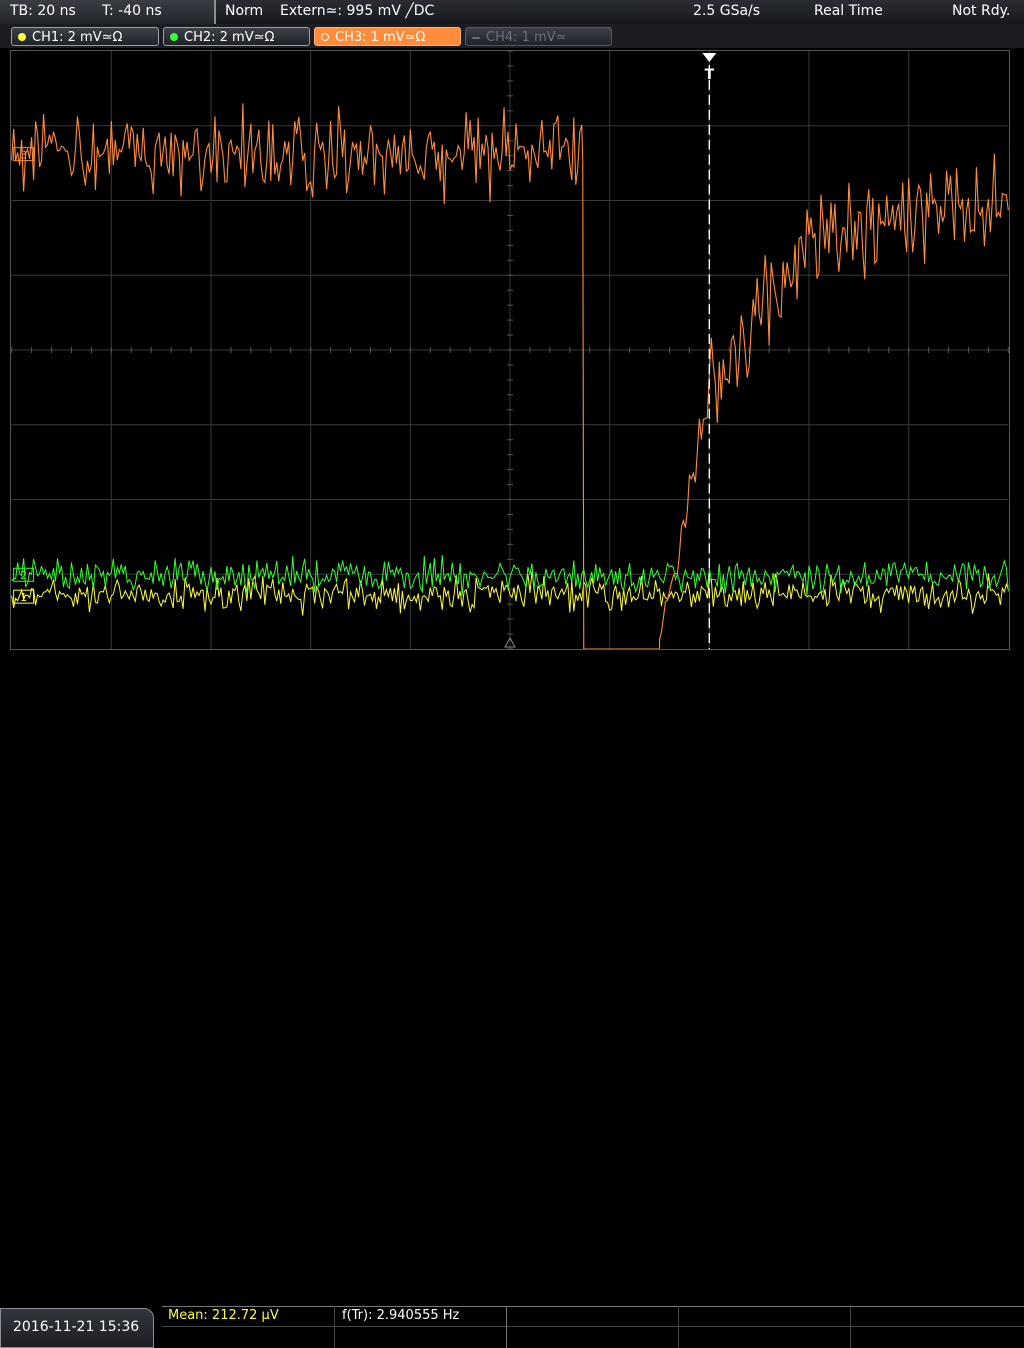 This screenshot has height=1348, width=1024. I want to click on ch4-label: CH4: 1 mV≃, so click(526, 37).